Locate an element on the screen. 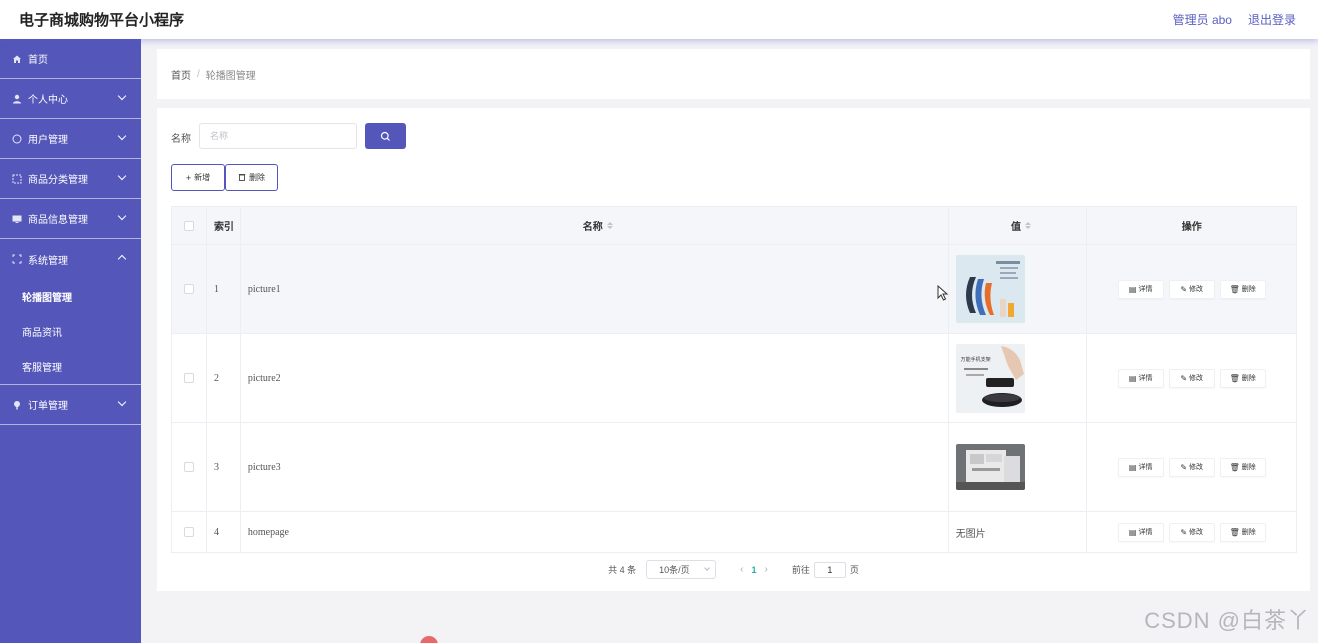 The width and height of the screenshot is (1318, 643). sidebar-item-personal: 个人中心 is located at coordinates (70, 99).